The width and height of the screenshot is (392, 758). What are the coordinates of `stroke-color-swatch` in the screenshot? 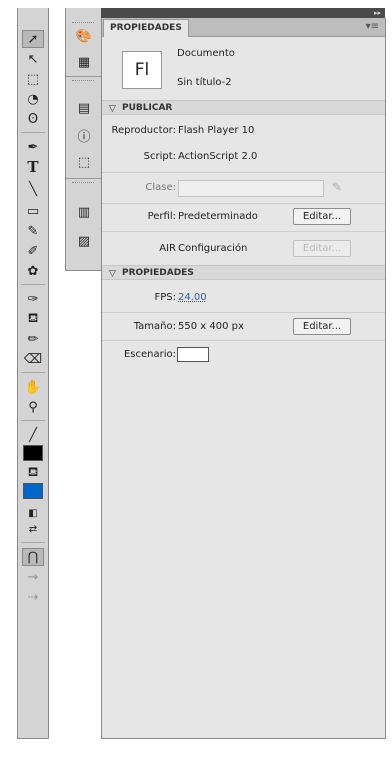 It's located at (33, 453).